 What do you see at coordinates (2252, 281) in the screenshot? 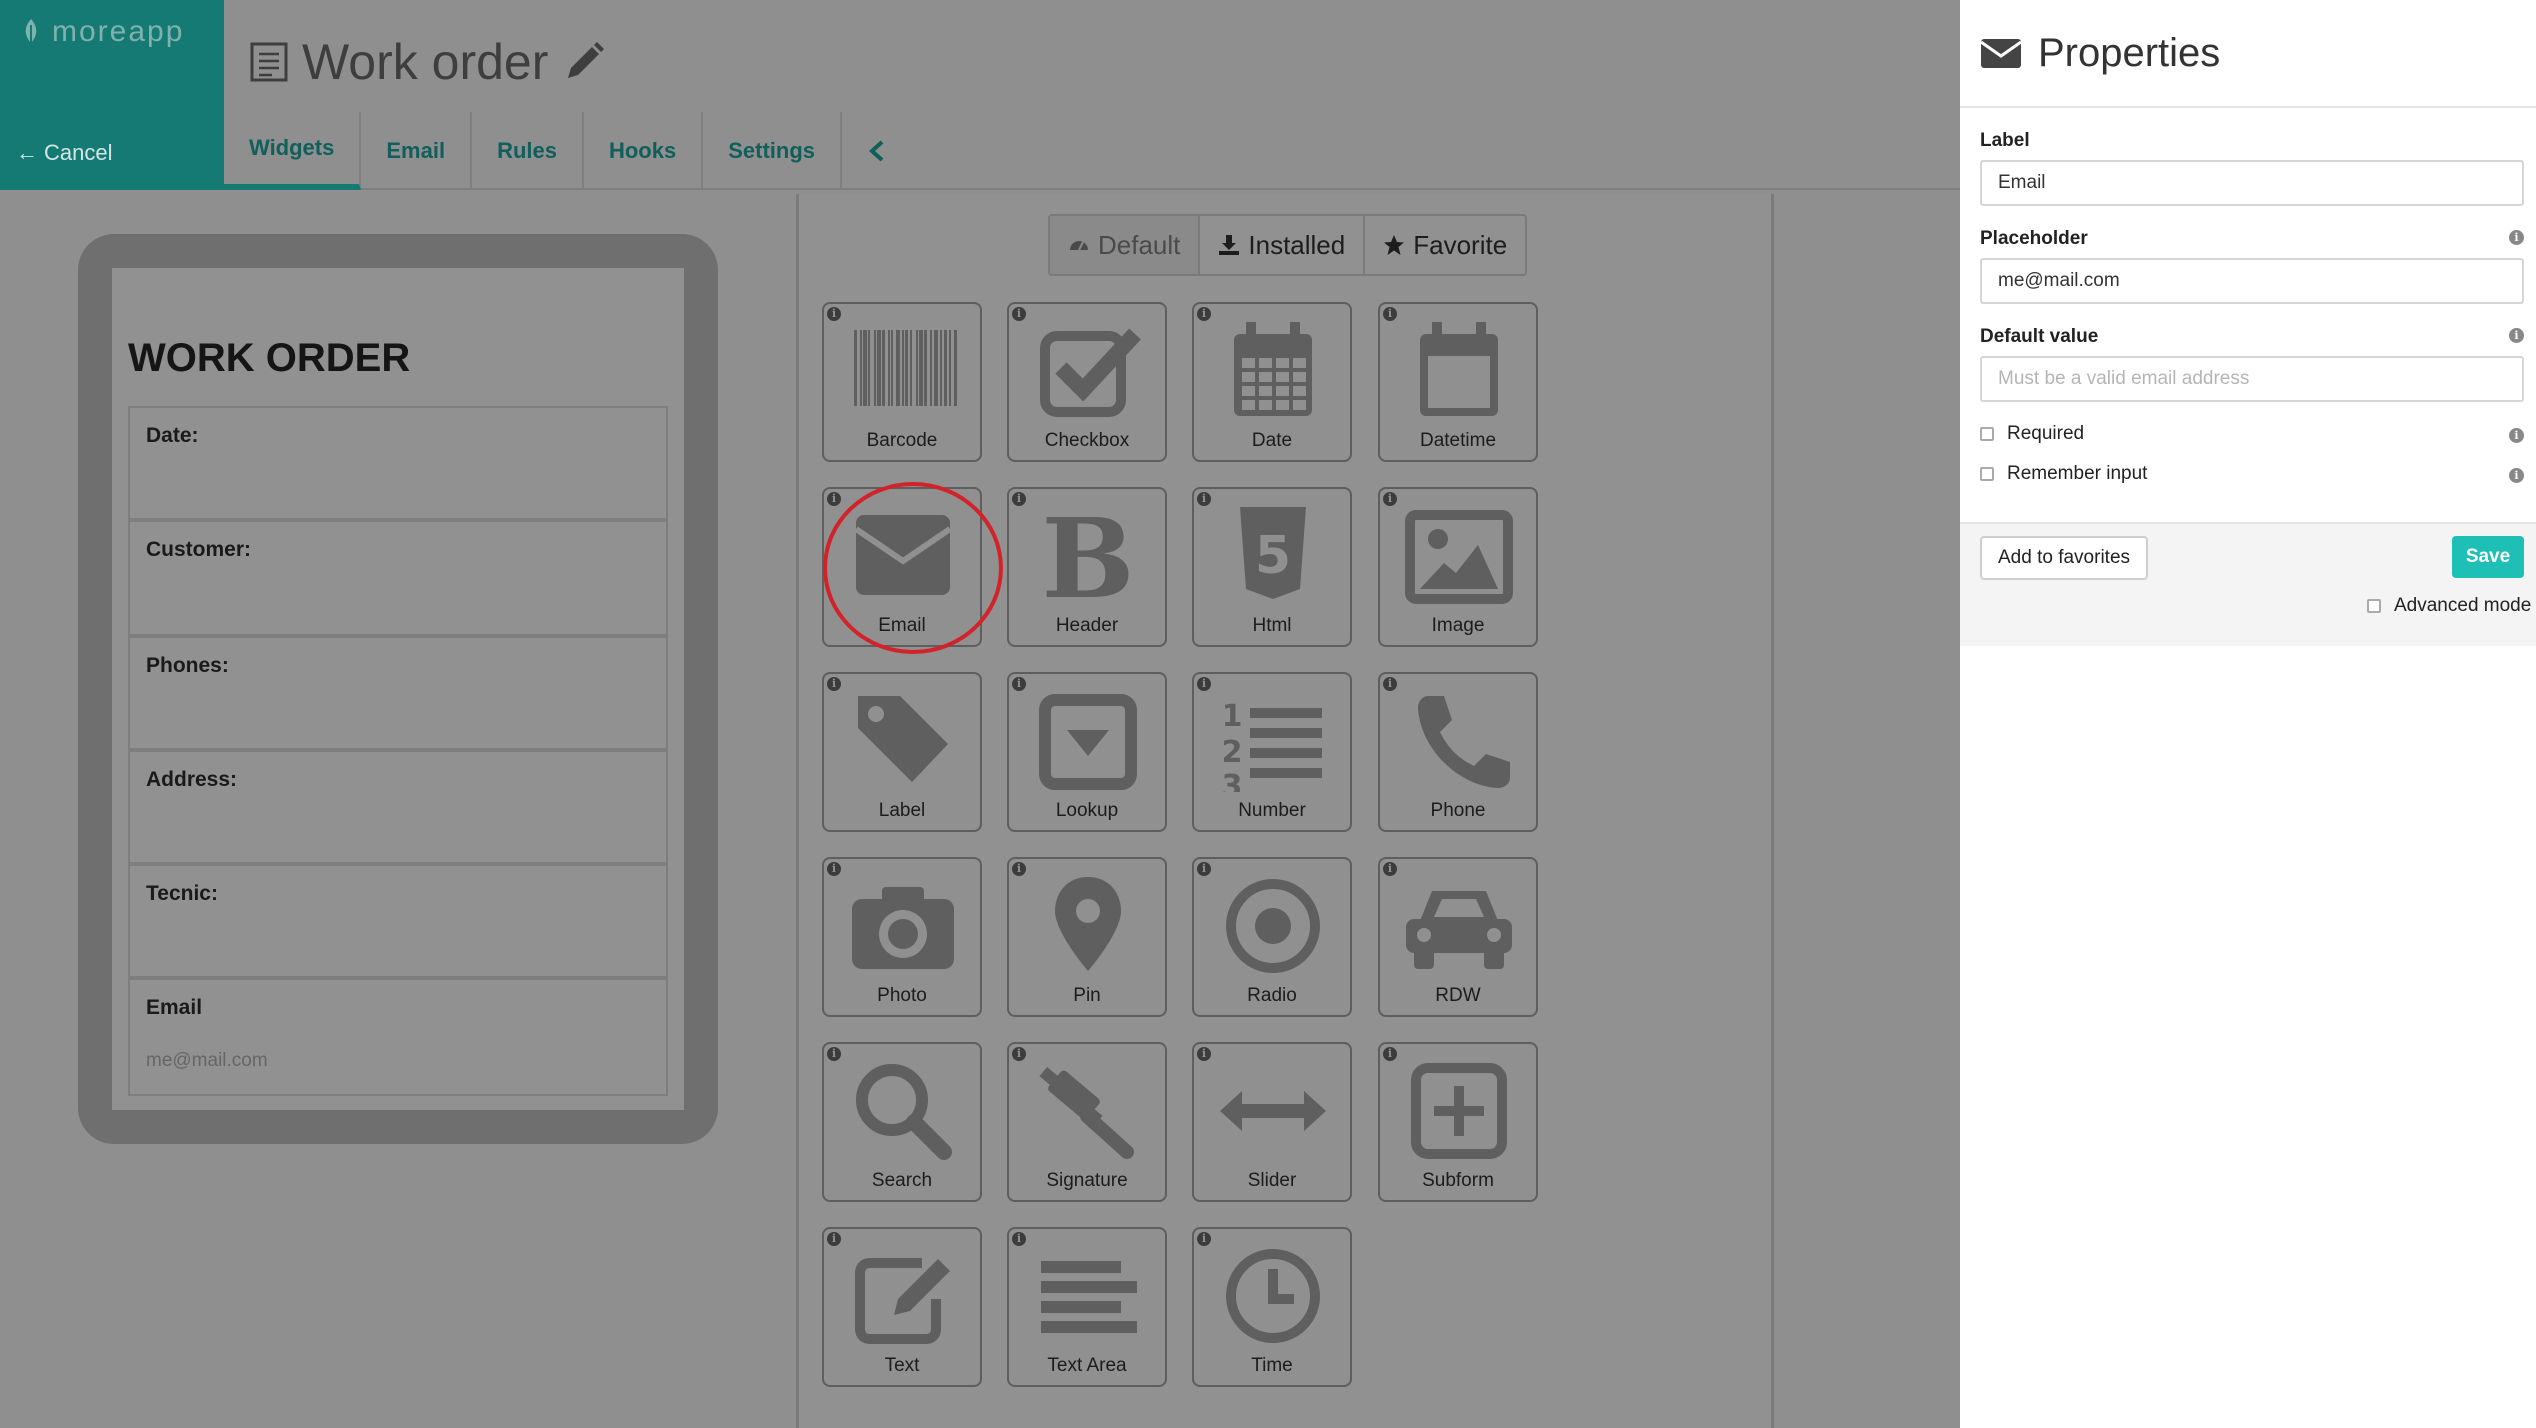
I see `placeholder-input` at bounding box center [2252, 281].